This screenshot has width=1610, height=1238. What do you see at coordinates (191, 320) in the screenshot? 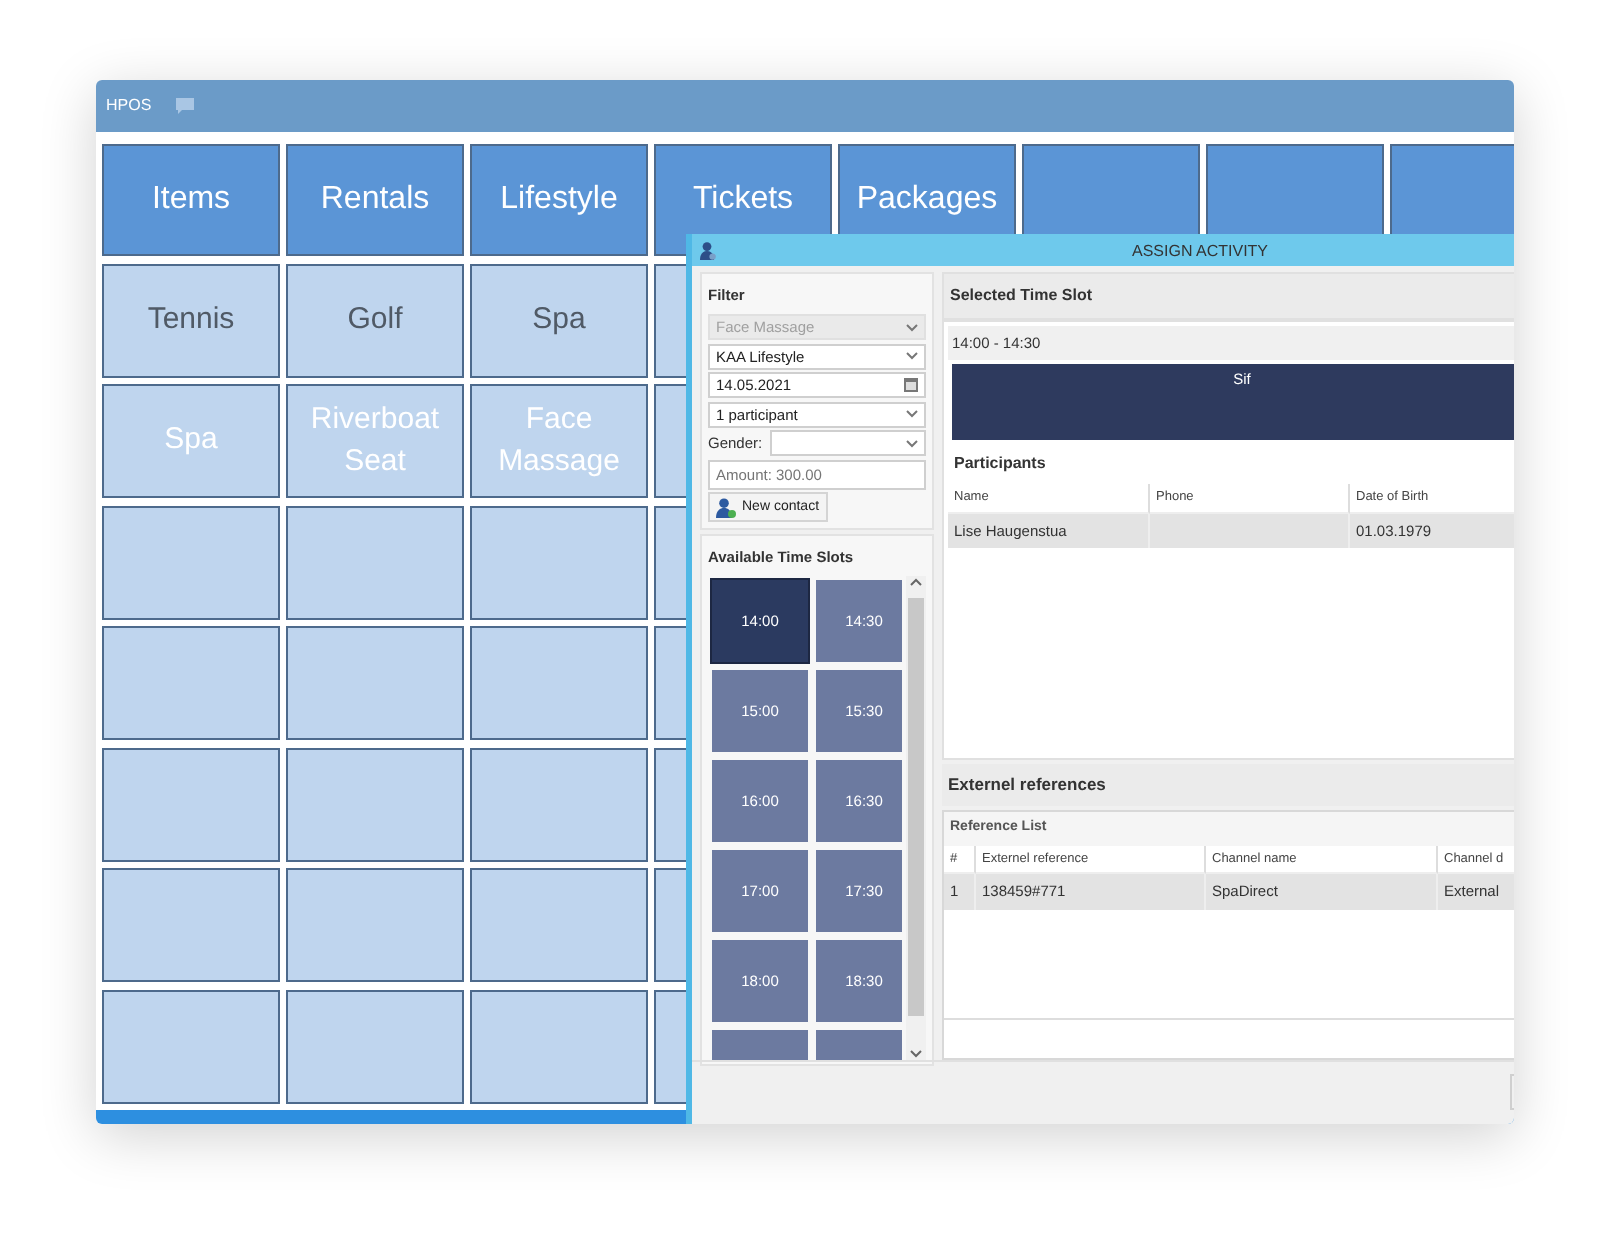
I see `group-tile: Tennis` at bounding box center [191, 320].